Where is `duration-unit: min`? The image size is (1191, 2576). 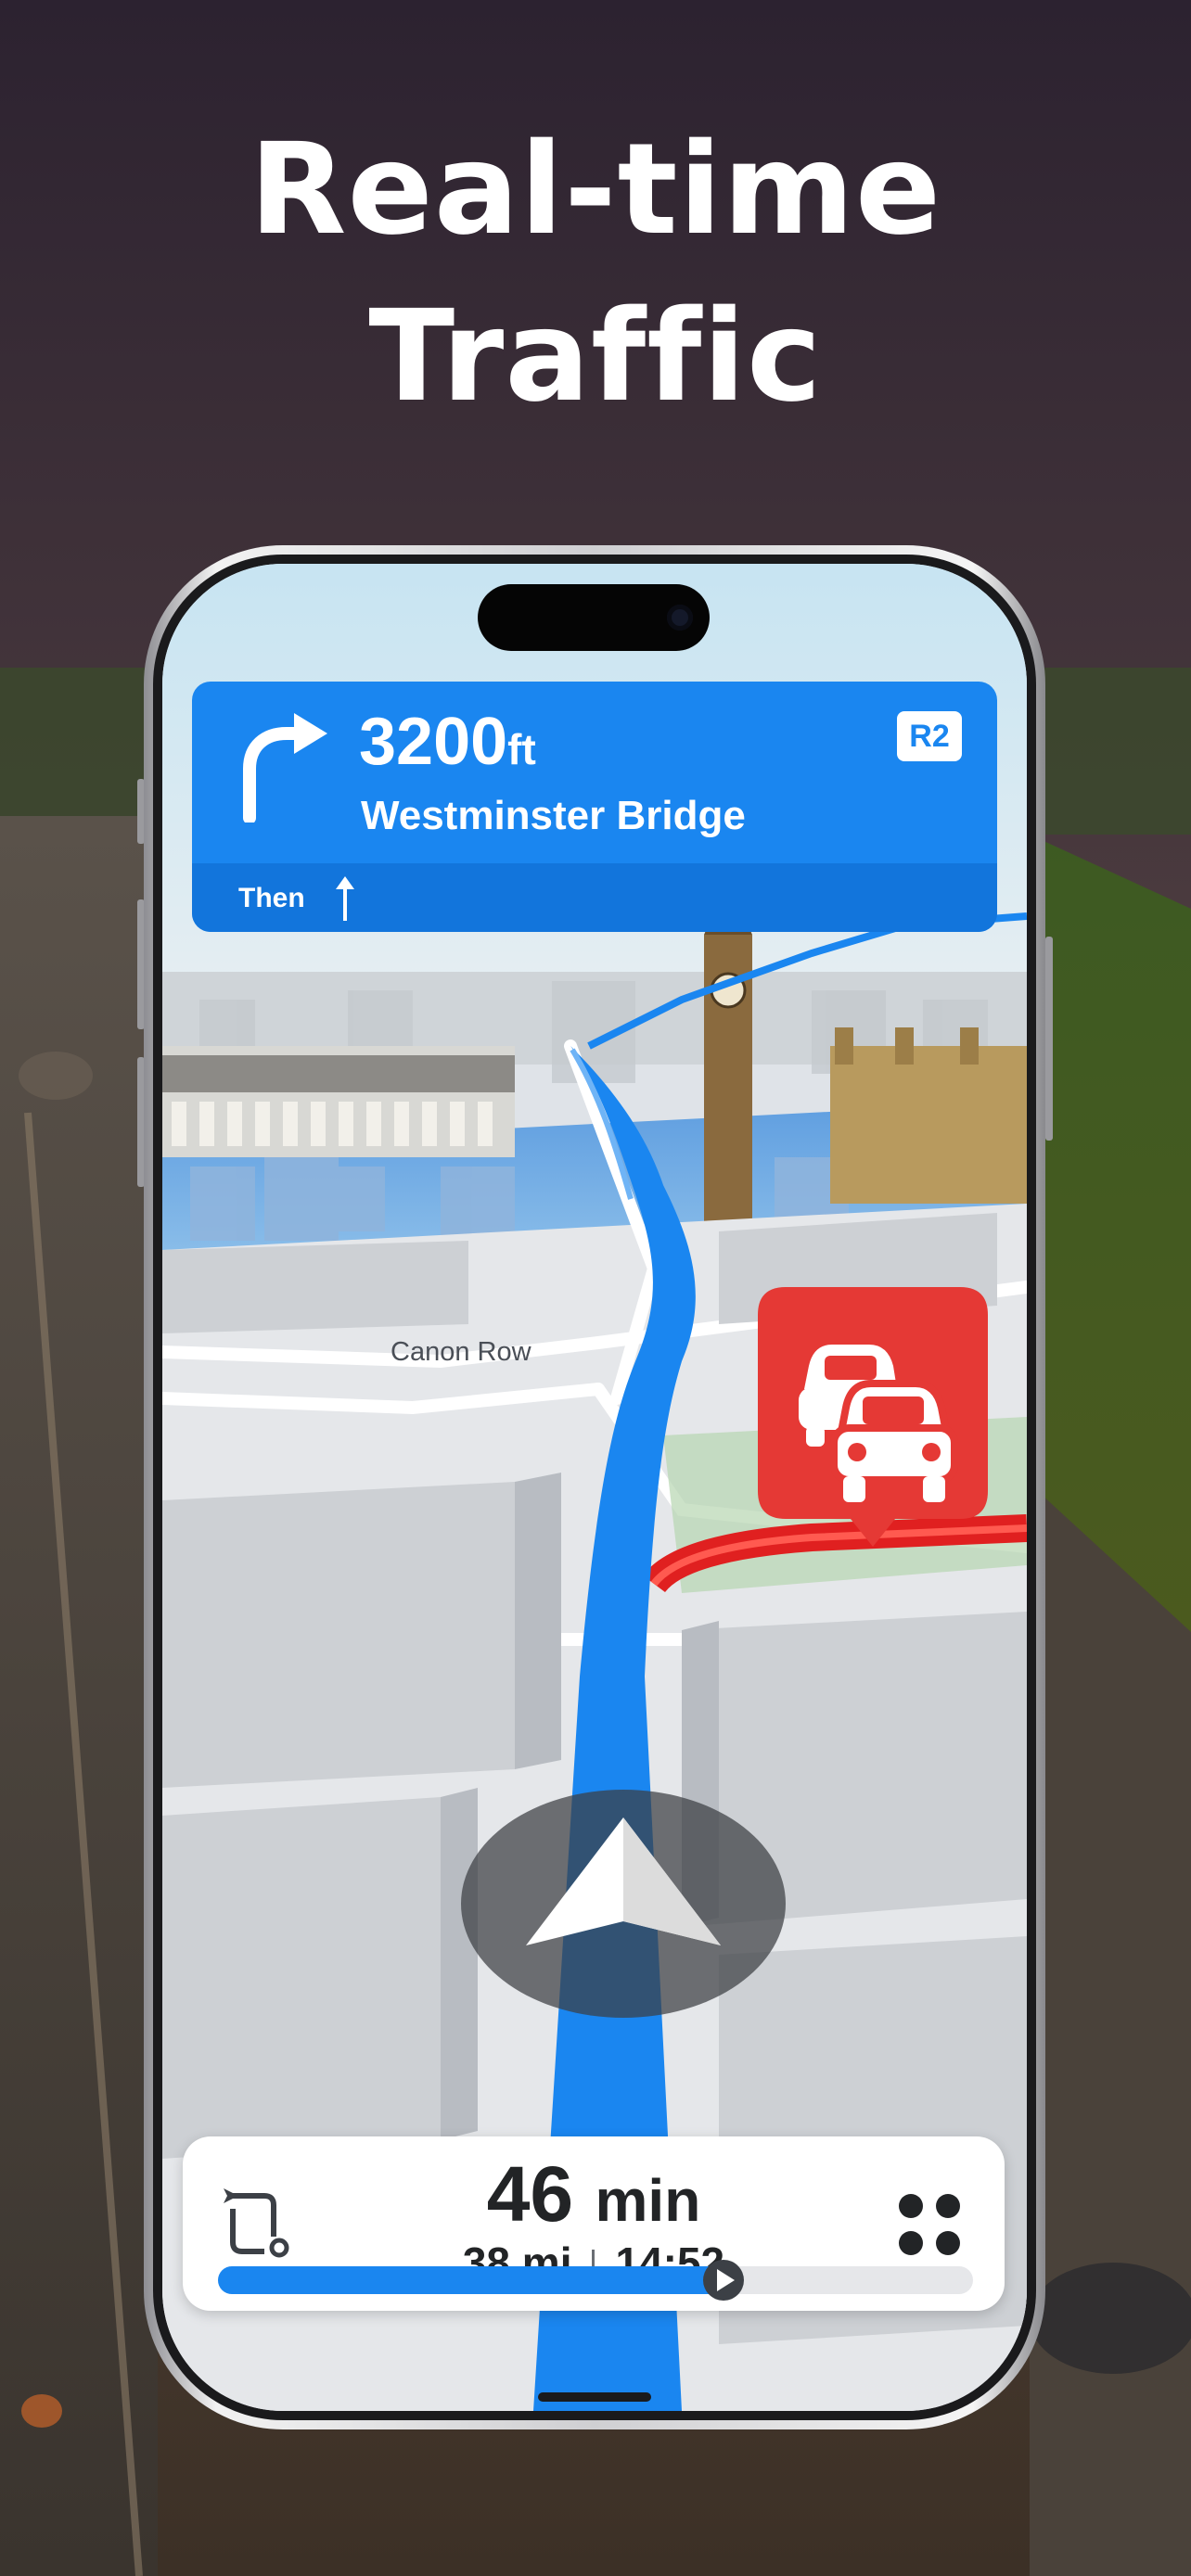 duration-unit: min is located at coordinates (648, 2200).